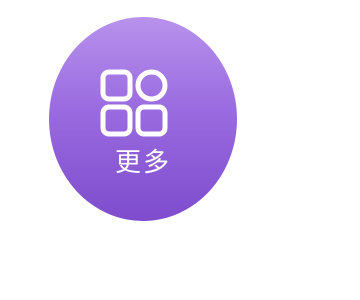 This screenshot has height=300, width=360. I want to click on grid-four-icon, so click(134, 103).